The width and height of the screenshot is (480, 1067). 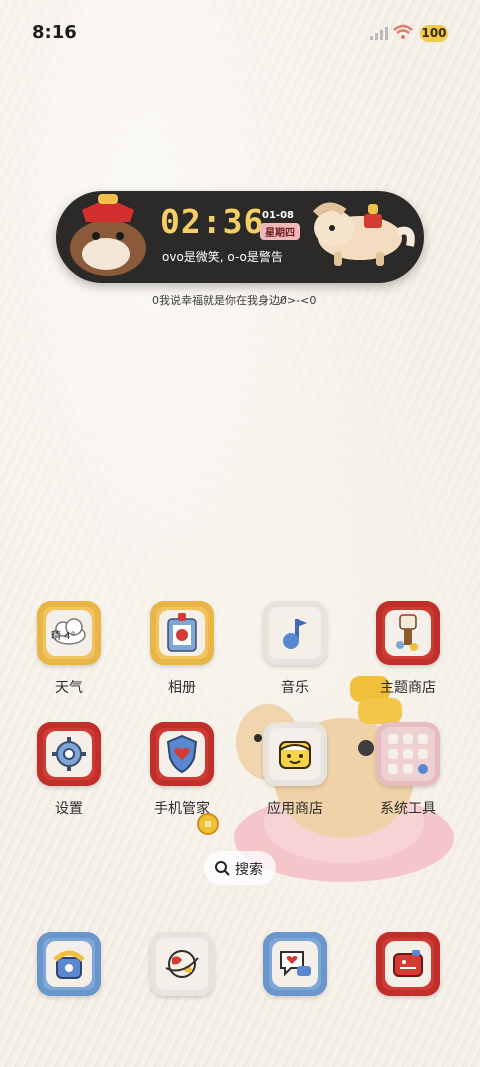 What do you see at coordinates (249, 870) in the screenshot?
I see `search-label: 搜索` at bounding box center [249, 870].